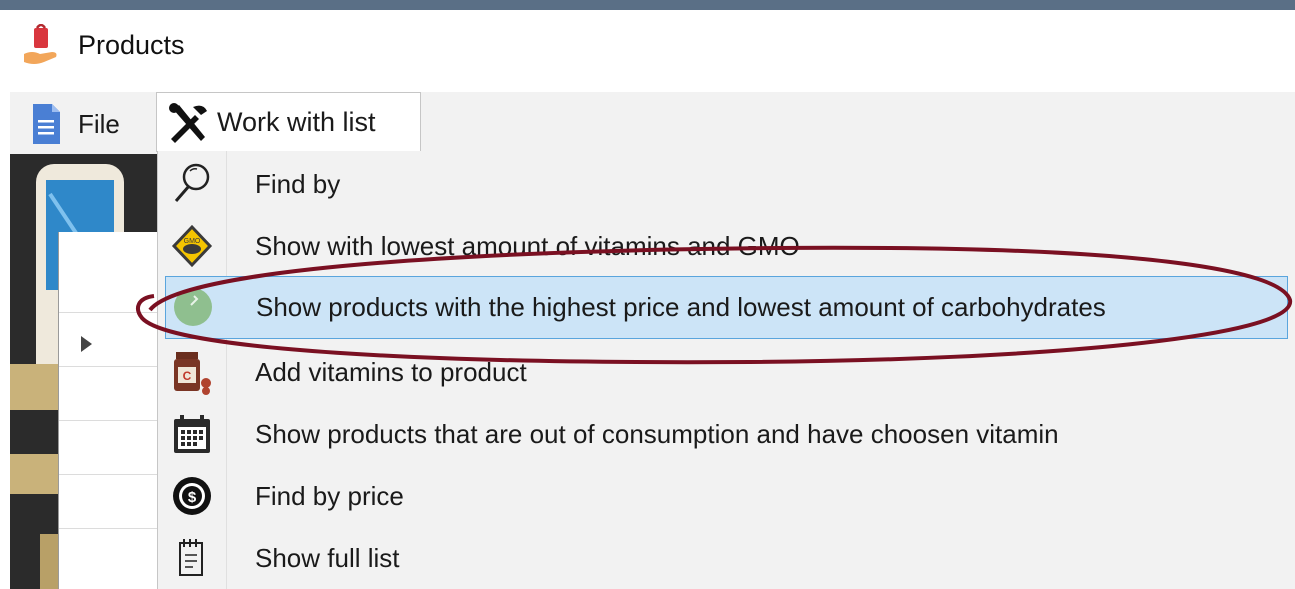 The image size is (1295, 589). I want to click on svg-text: GMO, so click(192, 241).